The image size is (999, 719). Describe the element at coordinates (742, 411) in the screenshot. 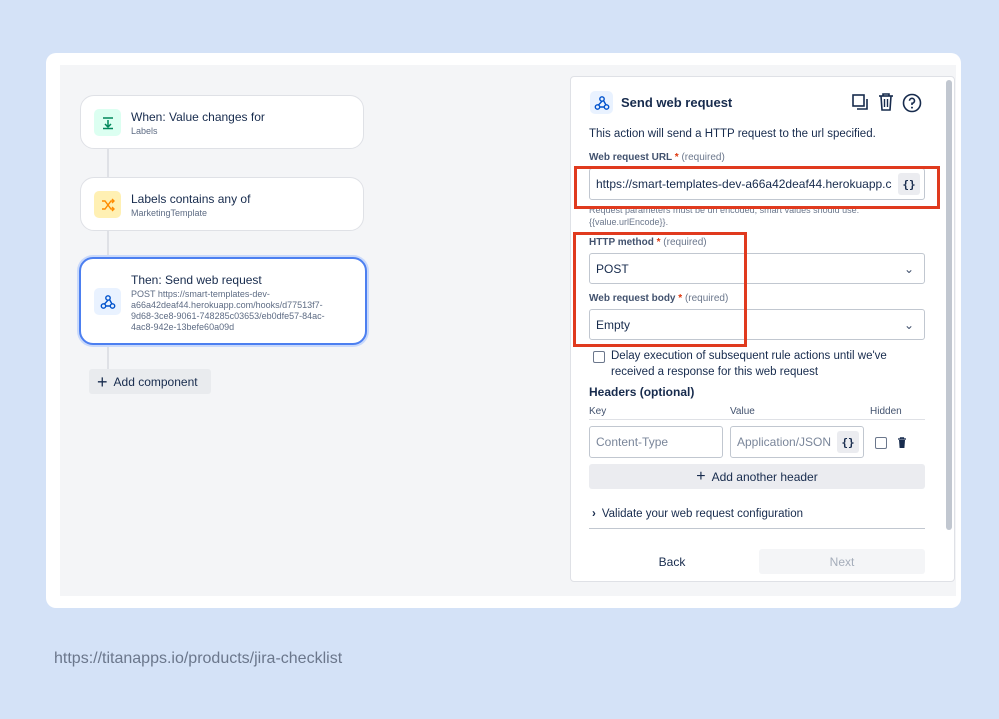

I see `col-value-header: Value` at that location.